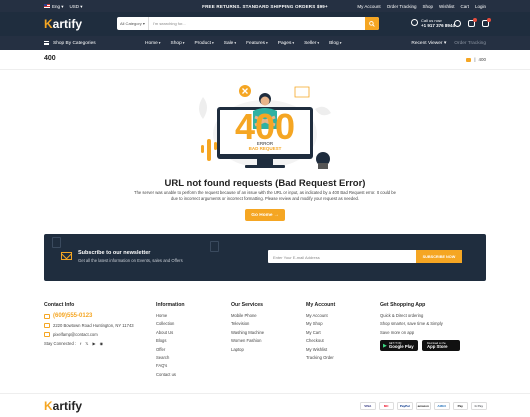 This screenshot has width=530, height=417. Describe the element at coordinates (89, 316) in the screenshot. I see `footer-phone: (609)555-0123` at that location.